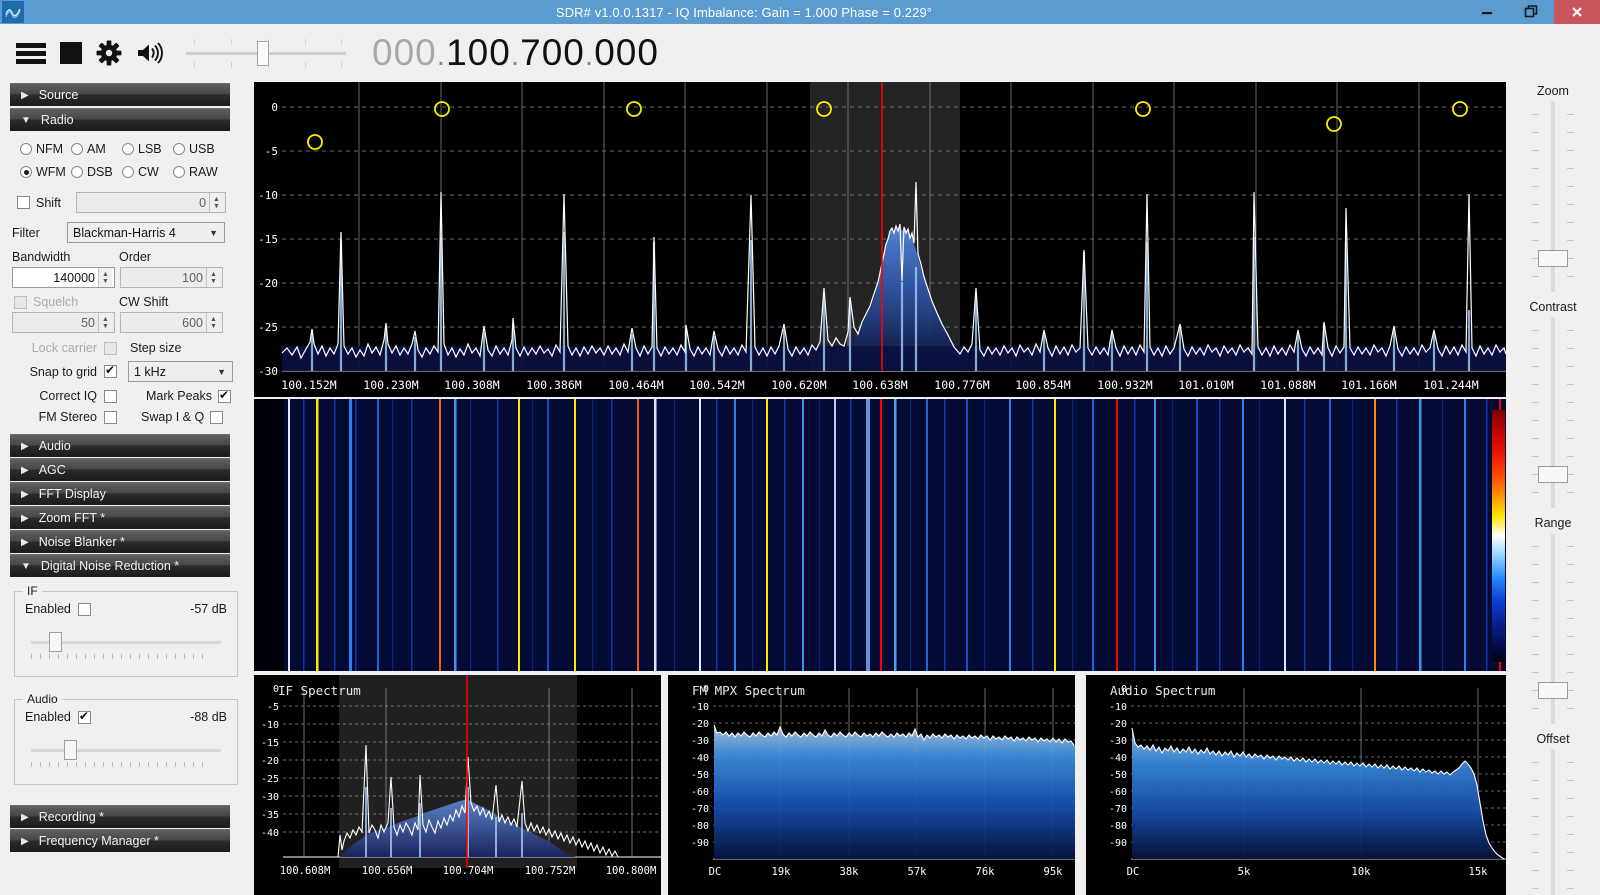 The width and height of the screenshot is (1600, 895). Describe the element at coordinates (126, 751) in the screenshot. I see `dnr-audio-slider` at that location.